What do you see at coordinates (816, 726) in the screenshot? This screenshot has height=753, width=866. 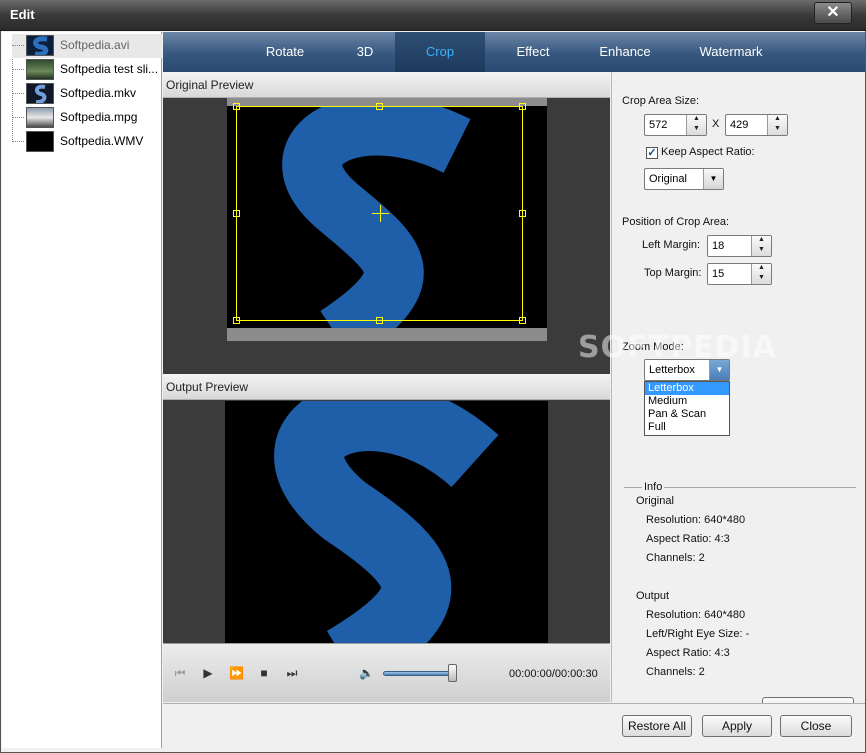 I see `close-button: Close` at bounding box center [816, 726].